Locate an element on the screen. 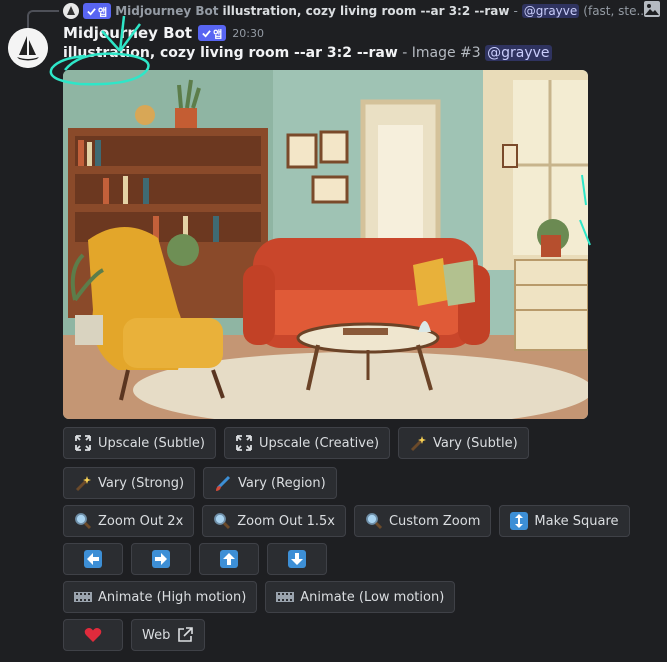 Image resolution: width=667 pixels, height=662 pixels. sailboat-logo-icon is located at coordinates (28, 48).